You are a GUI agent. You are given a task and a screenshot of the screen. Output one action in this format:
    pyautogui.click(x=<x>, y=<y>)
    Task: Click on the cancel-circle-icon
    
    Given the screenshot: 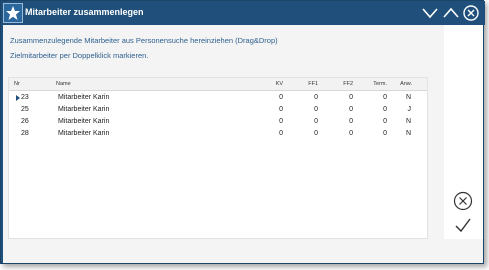 What is the action you would take?
    pyautogui.click(x=463, y=201)
    